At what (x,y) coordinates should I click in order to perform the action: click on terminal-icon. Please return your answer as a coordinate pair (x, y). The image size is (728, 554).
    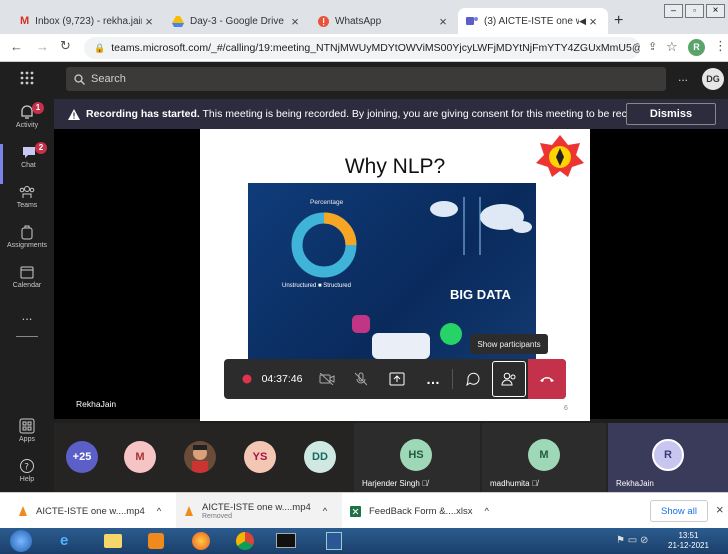
    Looking at the image, I should click on (286, 540).